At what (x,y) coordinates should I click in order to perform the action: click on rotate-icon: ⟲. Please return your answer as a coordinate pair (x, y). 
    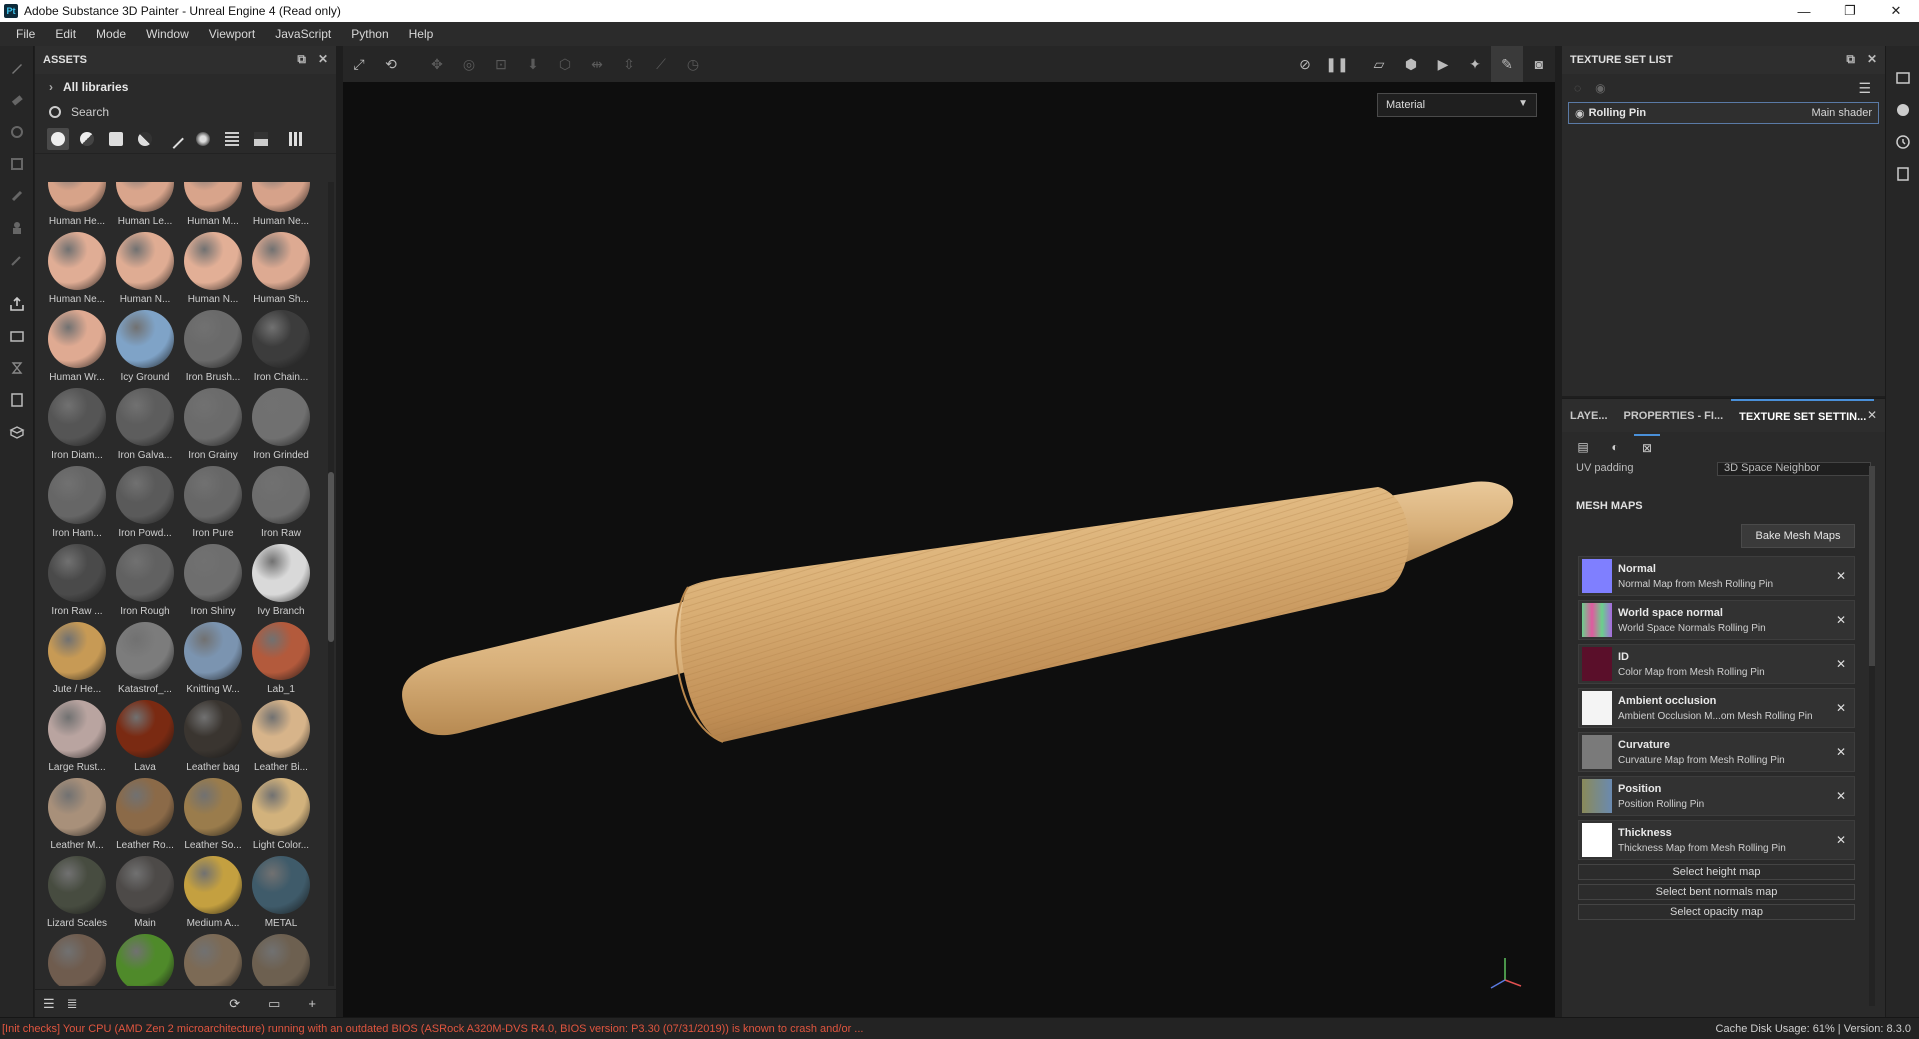
    Looking at the image, I should click on (391, 64).